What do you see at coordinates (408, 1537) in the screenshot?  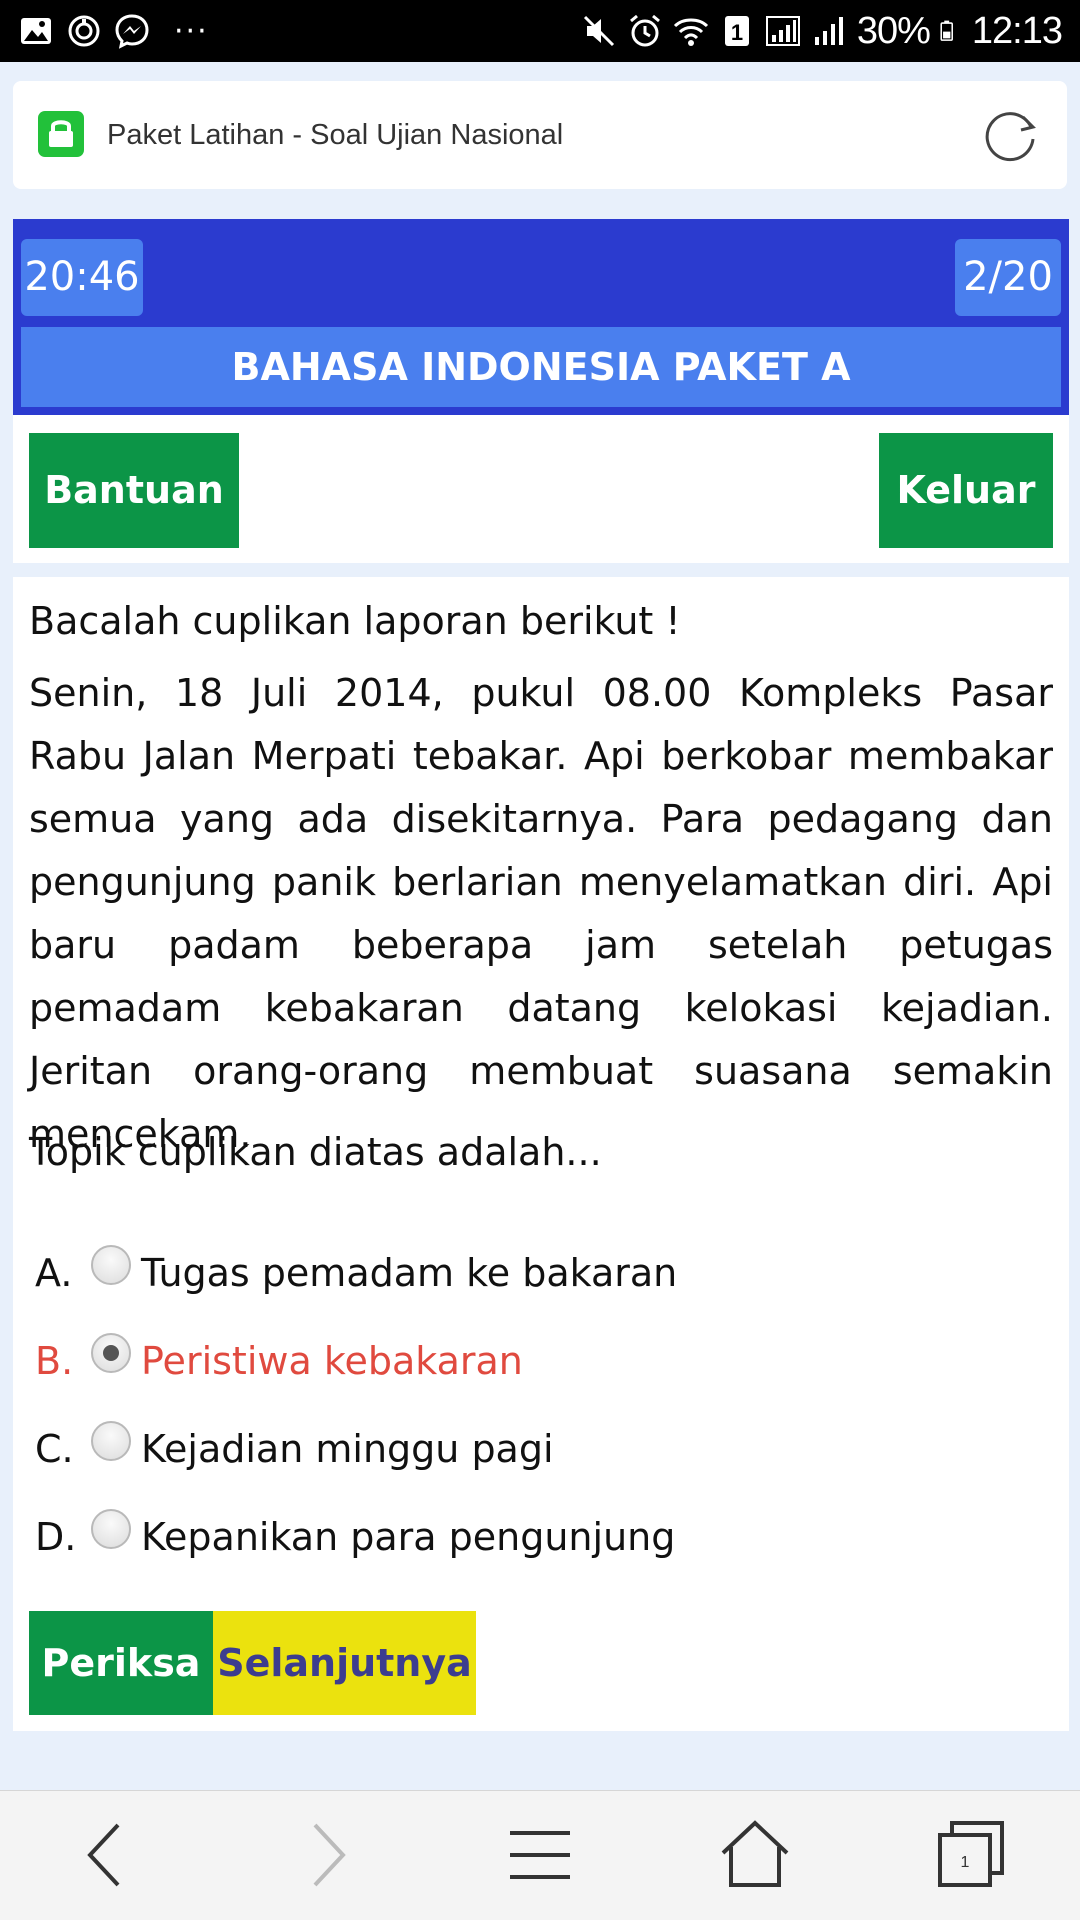 I see `option-text: Kepanikan para pengunjung` at bounding box center [408, 1537].